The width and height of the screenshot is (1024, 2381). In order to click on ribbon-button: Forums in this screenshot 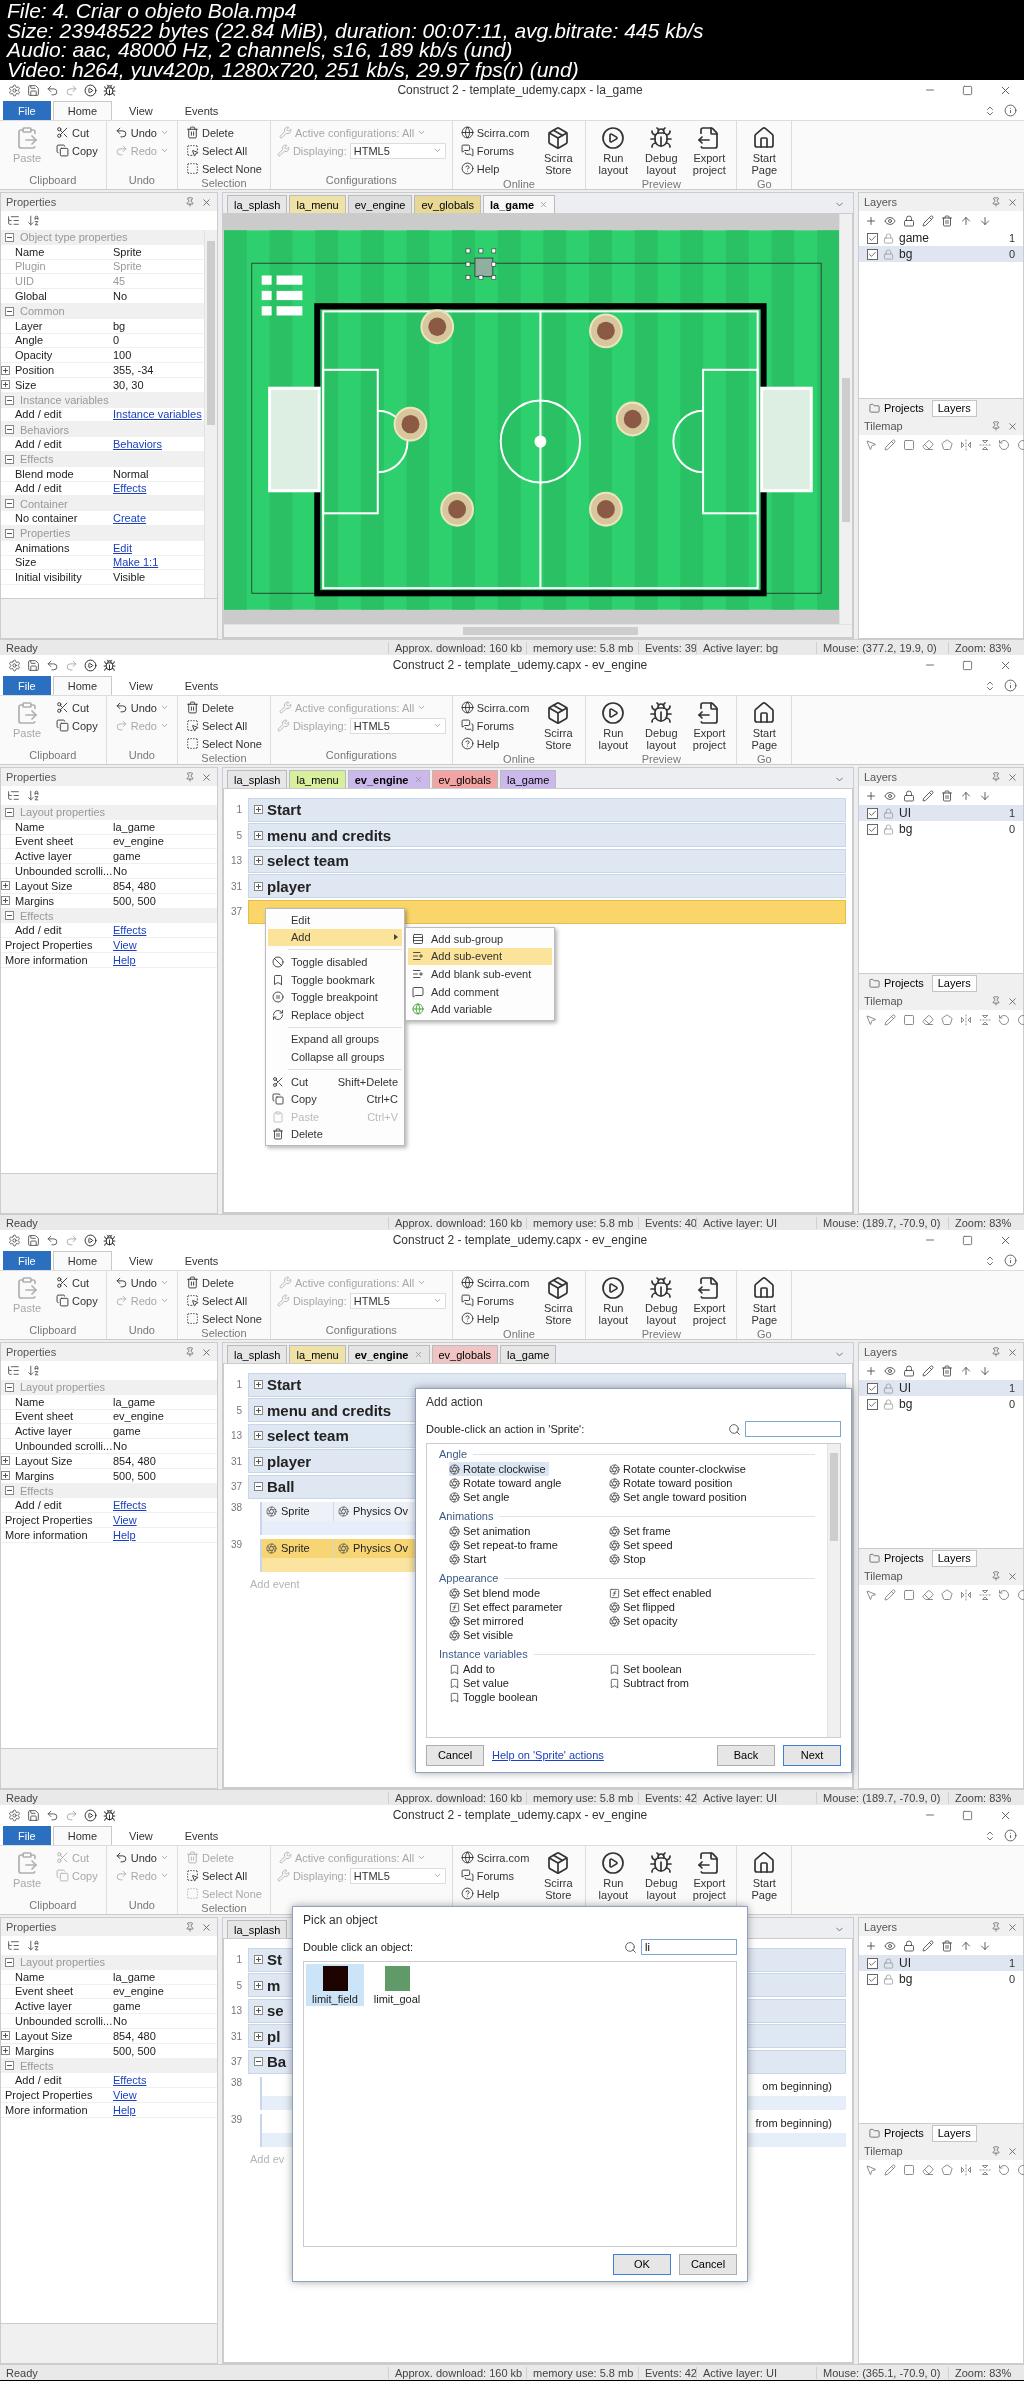, I will do `click(495, 1875)`.